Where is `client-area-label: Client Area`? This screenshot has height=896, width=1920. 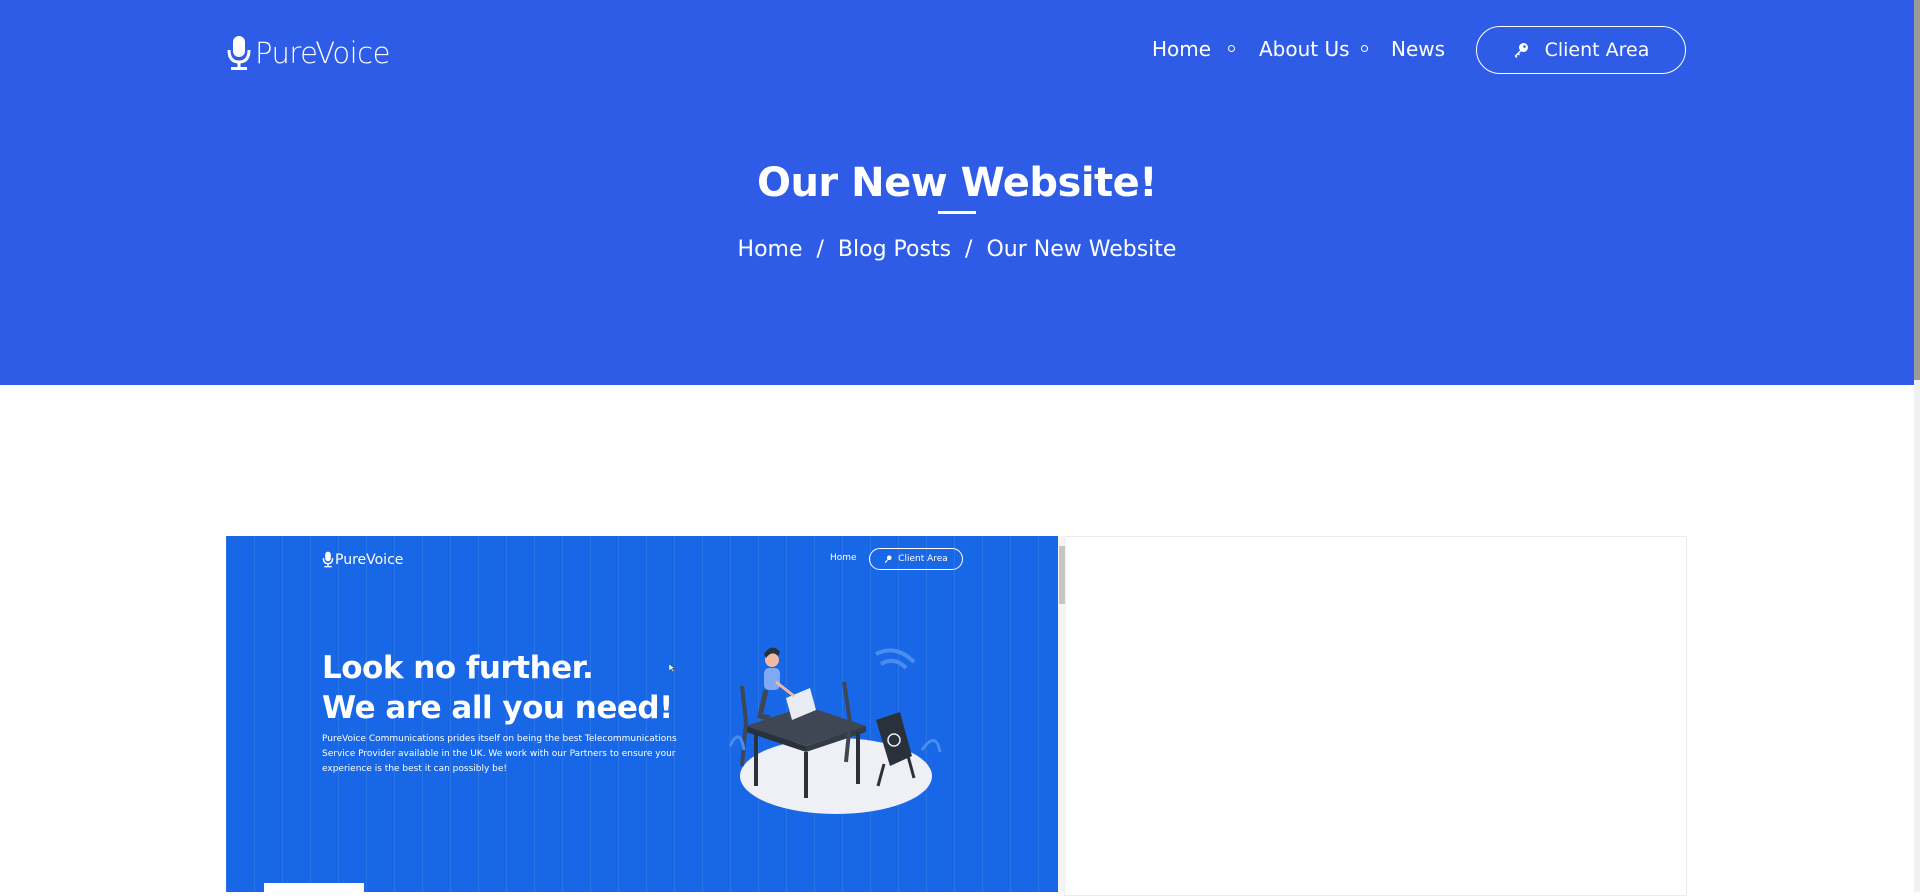 client-area-label: Client Area is located at coordinates (1597, 50).